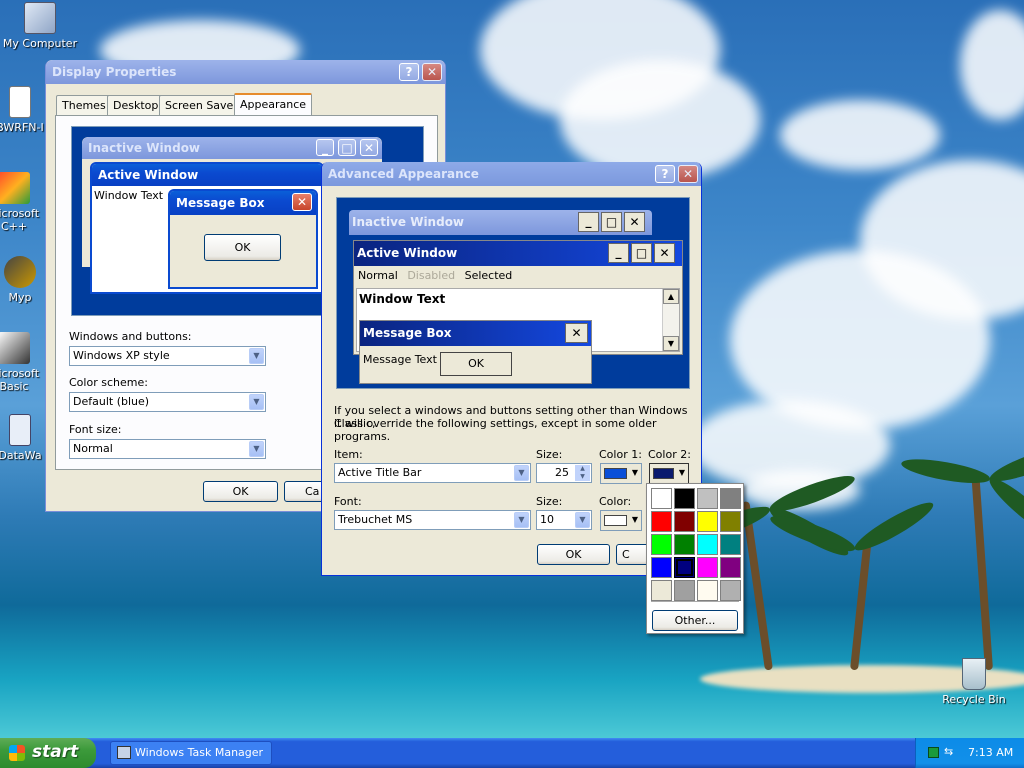 The image size is (1024, 768). I want to click on desktop-icon-recycle-bin: Recycle Bin, so click(974, 682).